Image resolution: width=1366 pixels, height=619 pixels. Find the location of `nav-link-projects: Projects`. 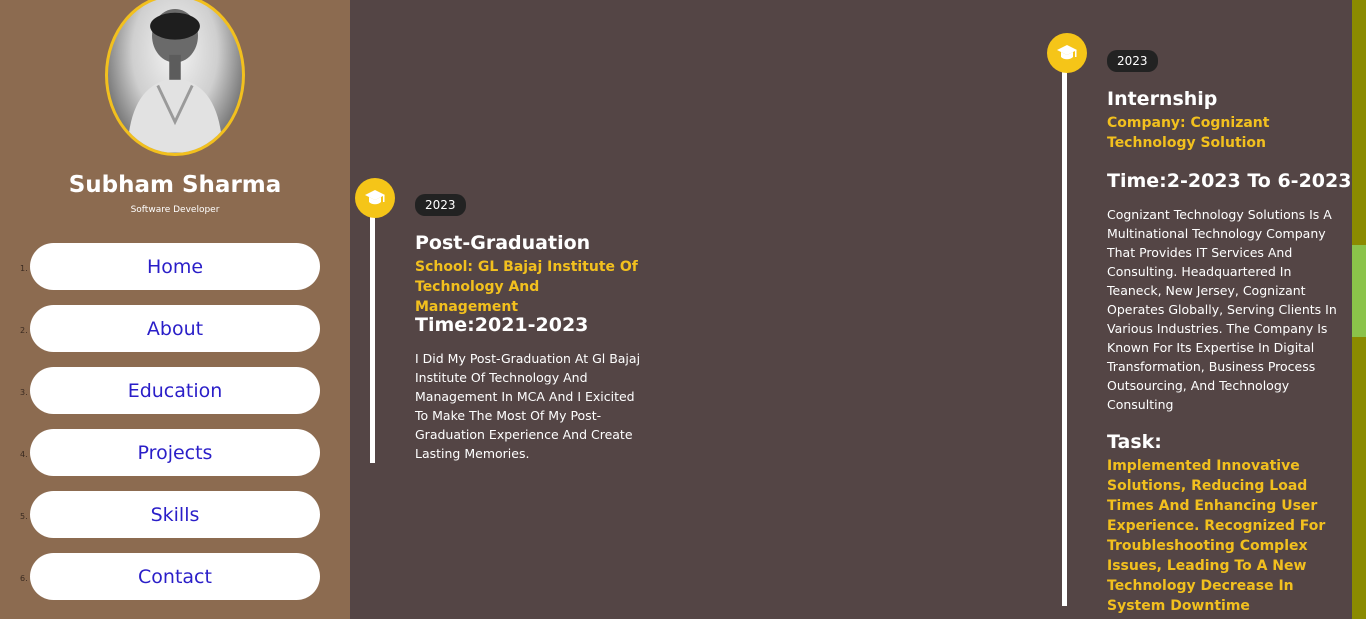

nav-link-projects: Projects is located at coordinates (175, 452).